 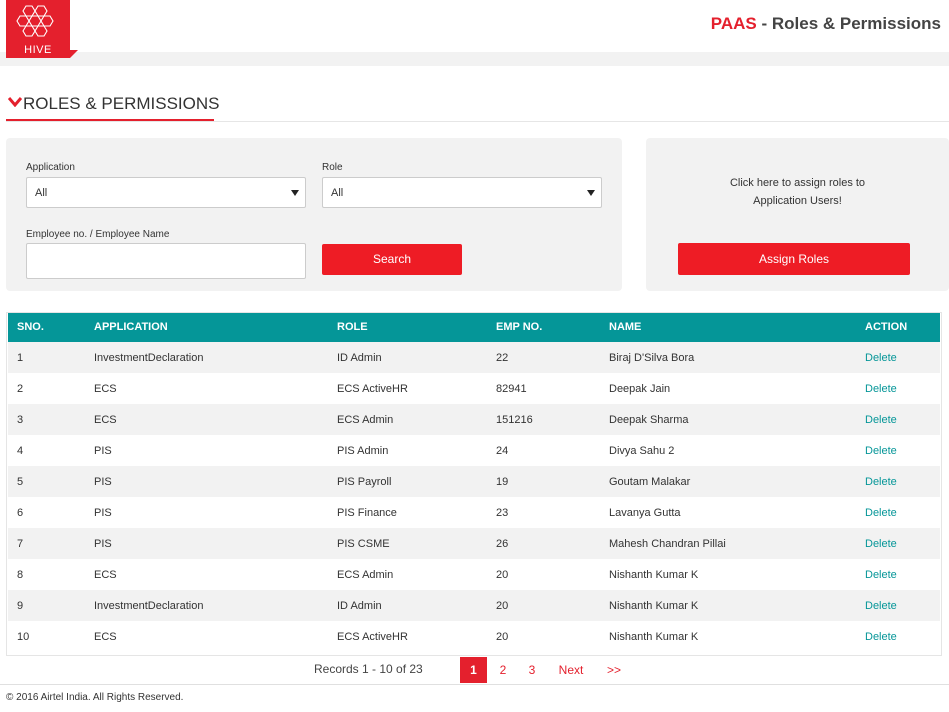 I want to click on last-page-button: >>, so click(x=614, y=670).